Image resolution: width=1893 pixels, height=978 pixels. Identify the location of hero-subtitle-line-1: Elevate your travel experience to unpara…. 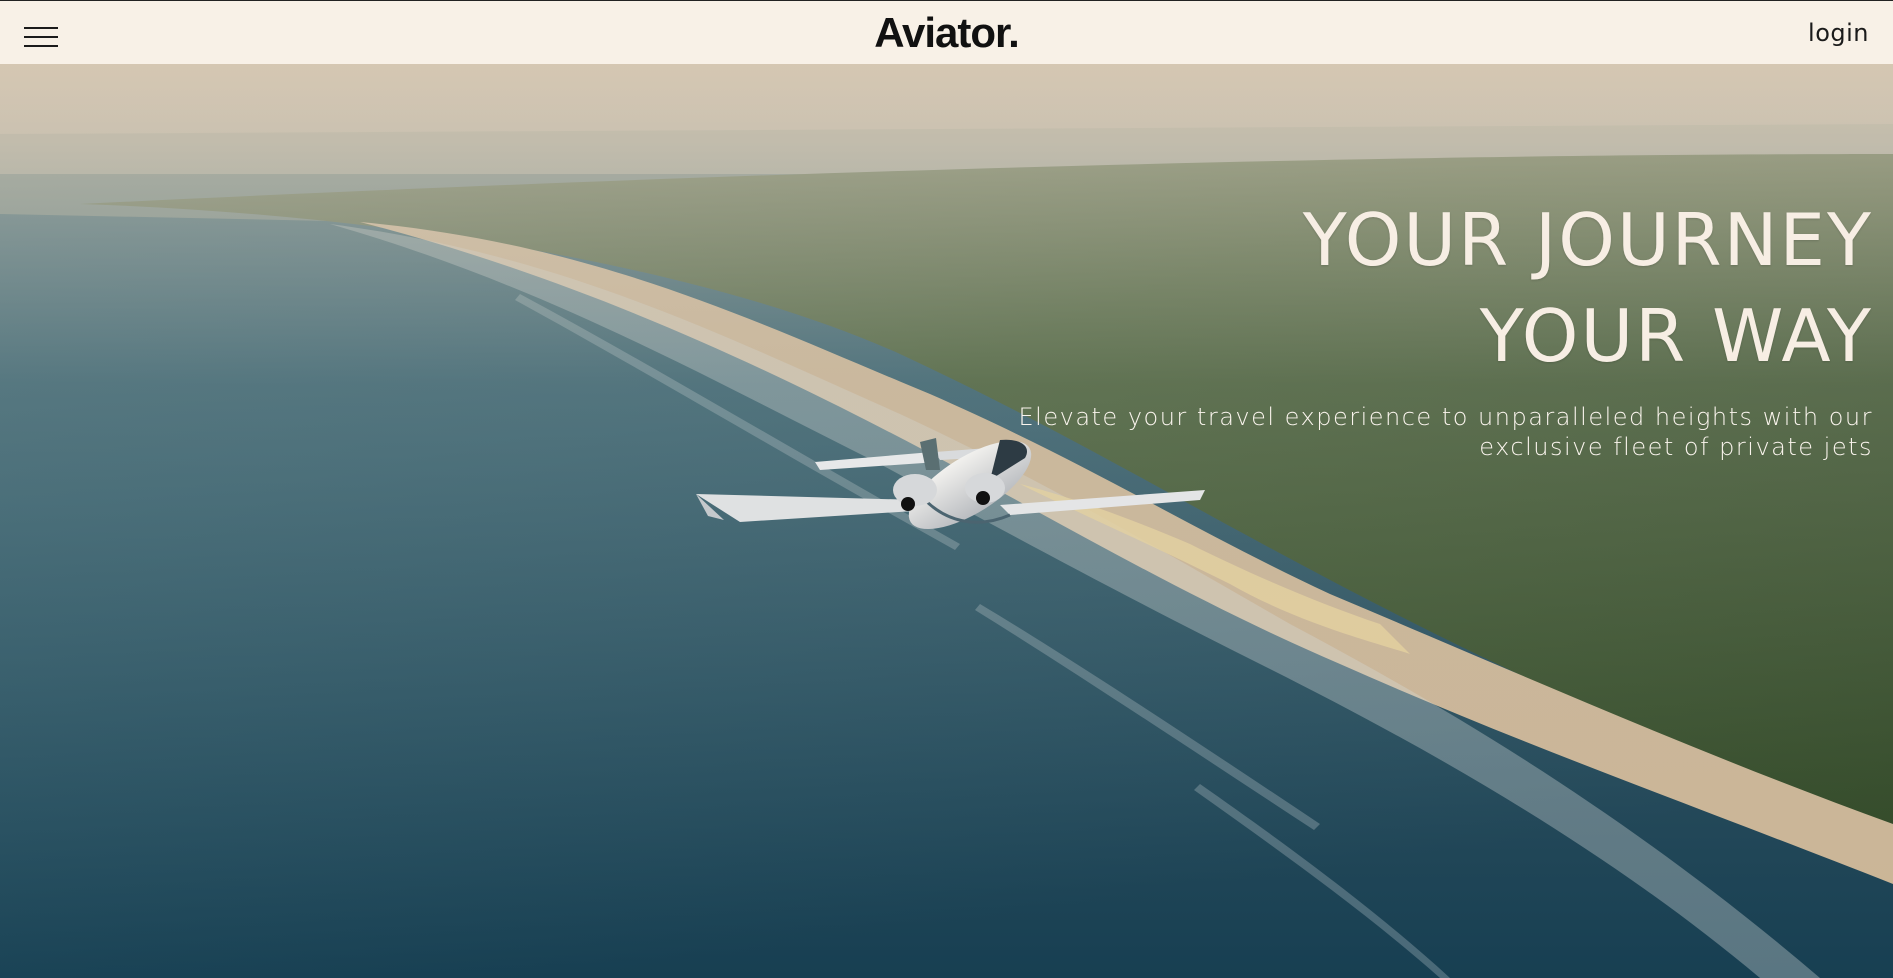
(1445, 417).